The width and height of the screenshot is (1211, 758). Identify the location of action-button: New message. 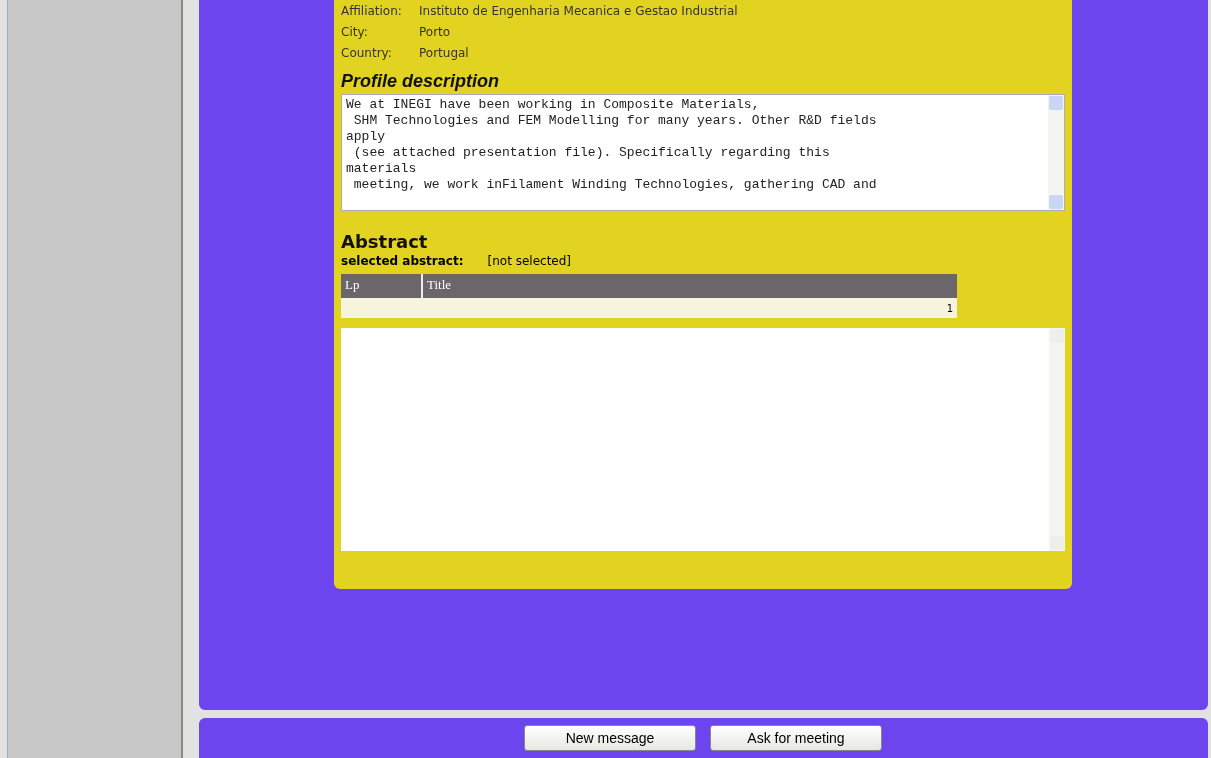
(610, 738).